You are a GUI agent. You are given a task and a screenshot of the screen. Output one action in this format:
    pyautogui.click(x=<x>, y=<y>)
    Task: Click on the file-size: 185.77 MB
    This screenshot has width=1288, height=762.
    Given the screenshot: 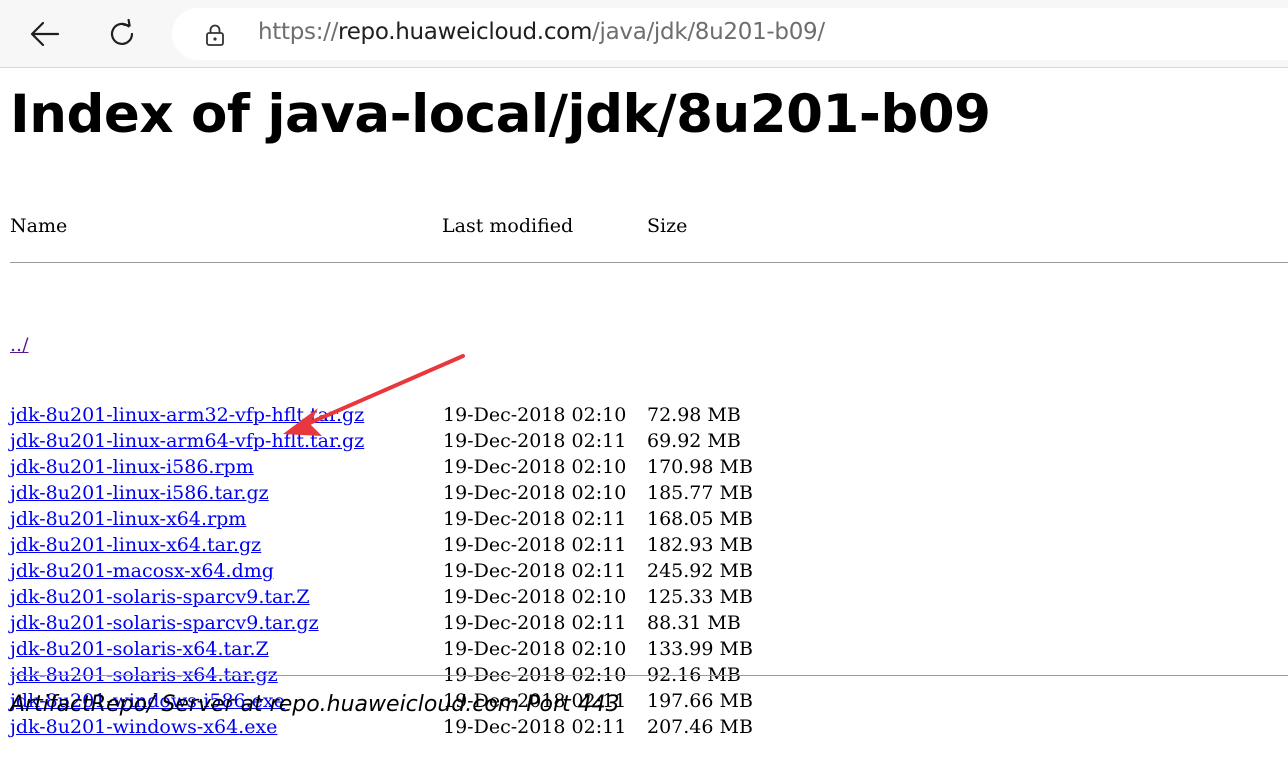 What is the action you would take?
    pyautogui.click(x=700, y=493)
    